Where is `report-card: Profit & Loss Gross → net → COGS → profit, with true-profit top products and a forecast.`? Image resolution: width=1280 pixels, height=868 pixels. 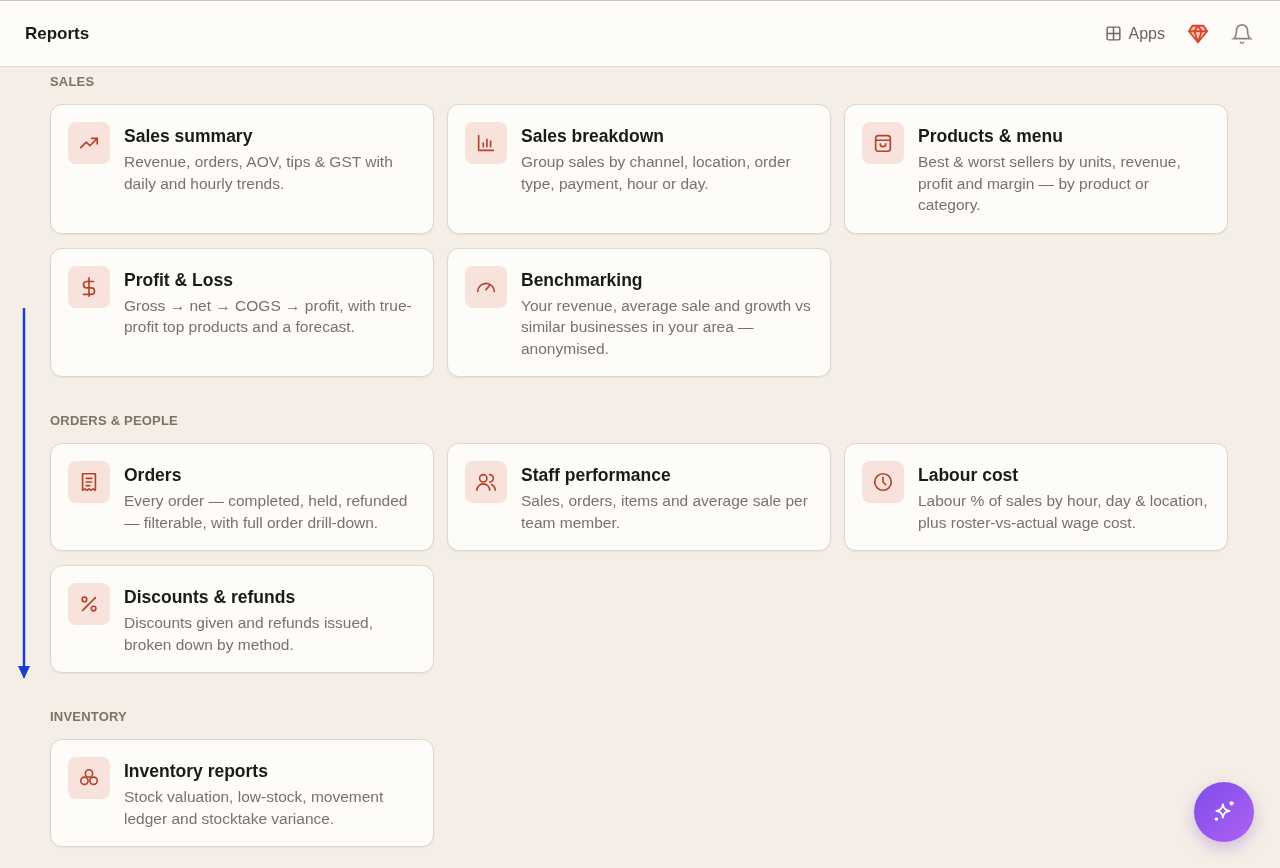 report-card: Profit & Loss Gross → net → COGS → profit, with true-profit top products and a forecast. is located at coordinates (242, 312).